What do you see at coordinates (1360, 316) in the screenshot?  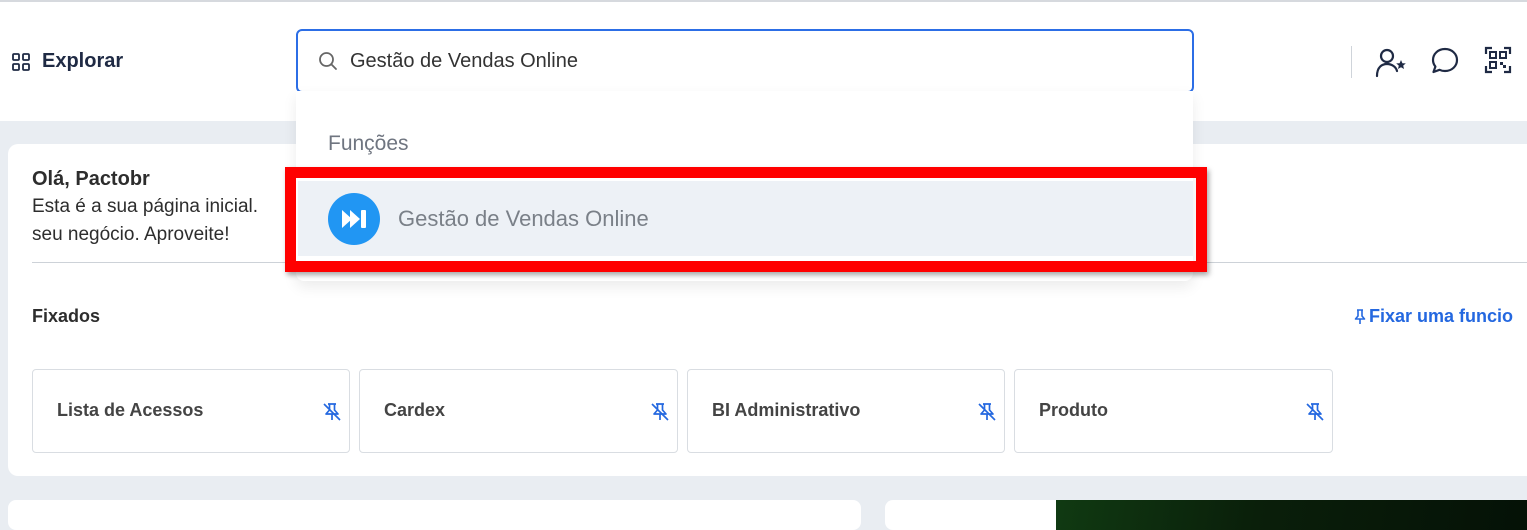 I see `pin-icon` at bounding box center [1360, 316].